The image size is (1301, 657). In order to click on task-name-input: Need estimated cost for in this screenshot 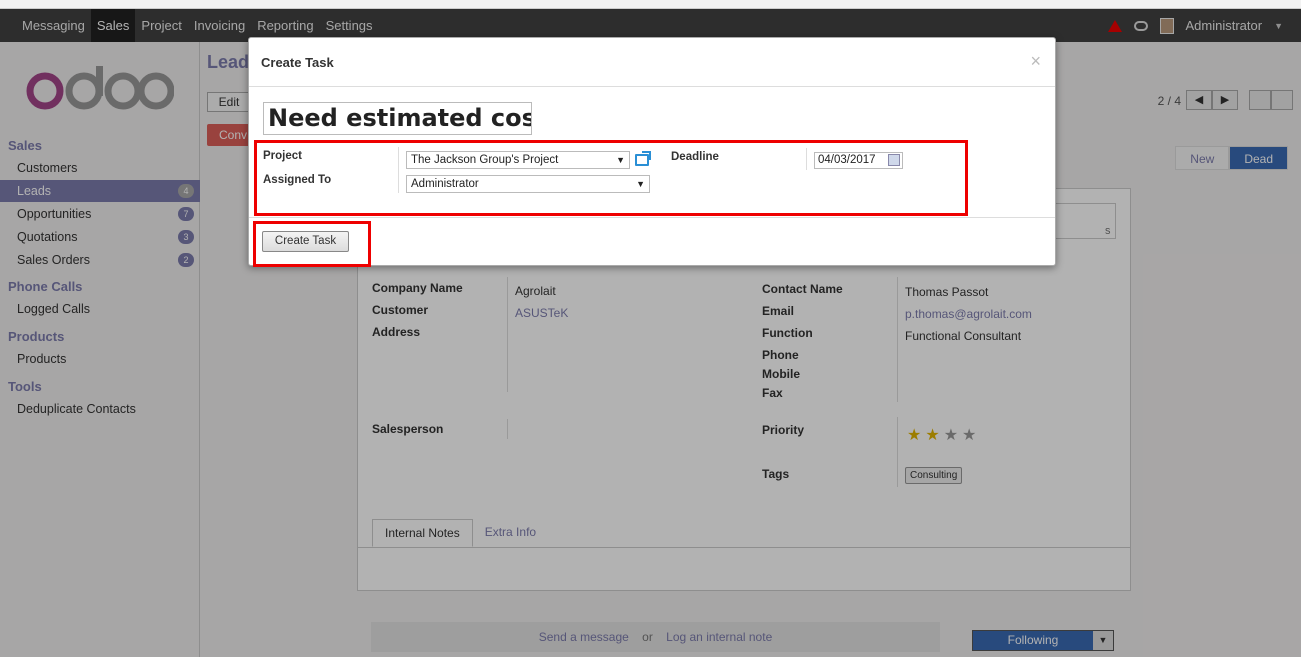, I will do `click(397, 118)`.